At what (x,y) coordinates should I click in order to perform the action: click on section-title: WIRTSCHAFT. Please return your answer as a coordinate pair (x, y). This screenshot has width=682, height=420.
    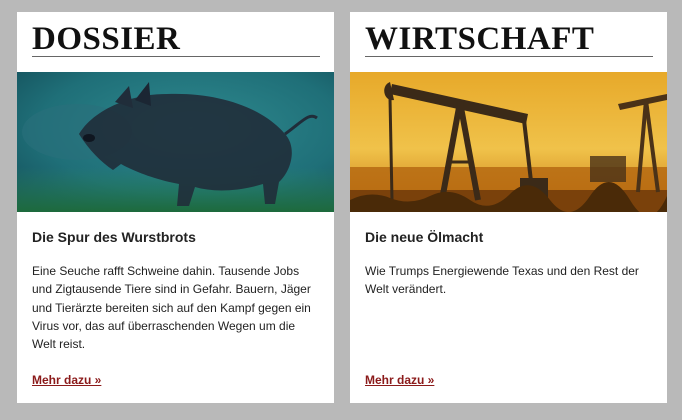
    Looking at the image, I should click on (509, 39).